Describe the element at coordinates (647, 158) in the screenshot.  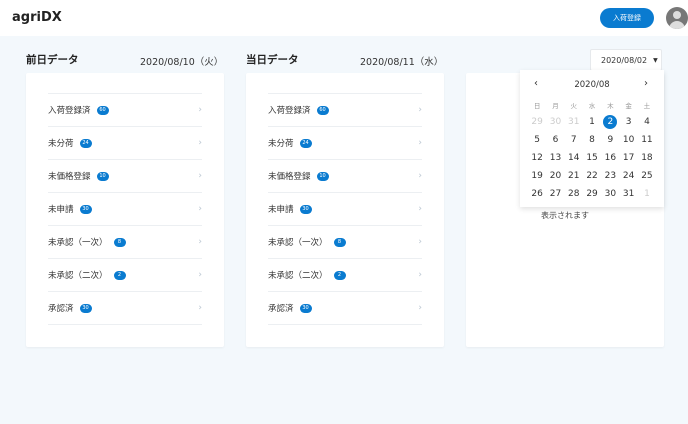
I see `calendar-day: 18` at that location.